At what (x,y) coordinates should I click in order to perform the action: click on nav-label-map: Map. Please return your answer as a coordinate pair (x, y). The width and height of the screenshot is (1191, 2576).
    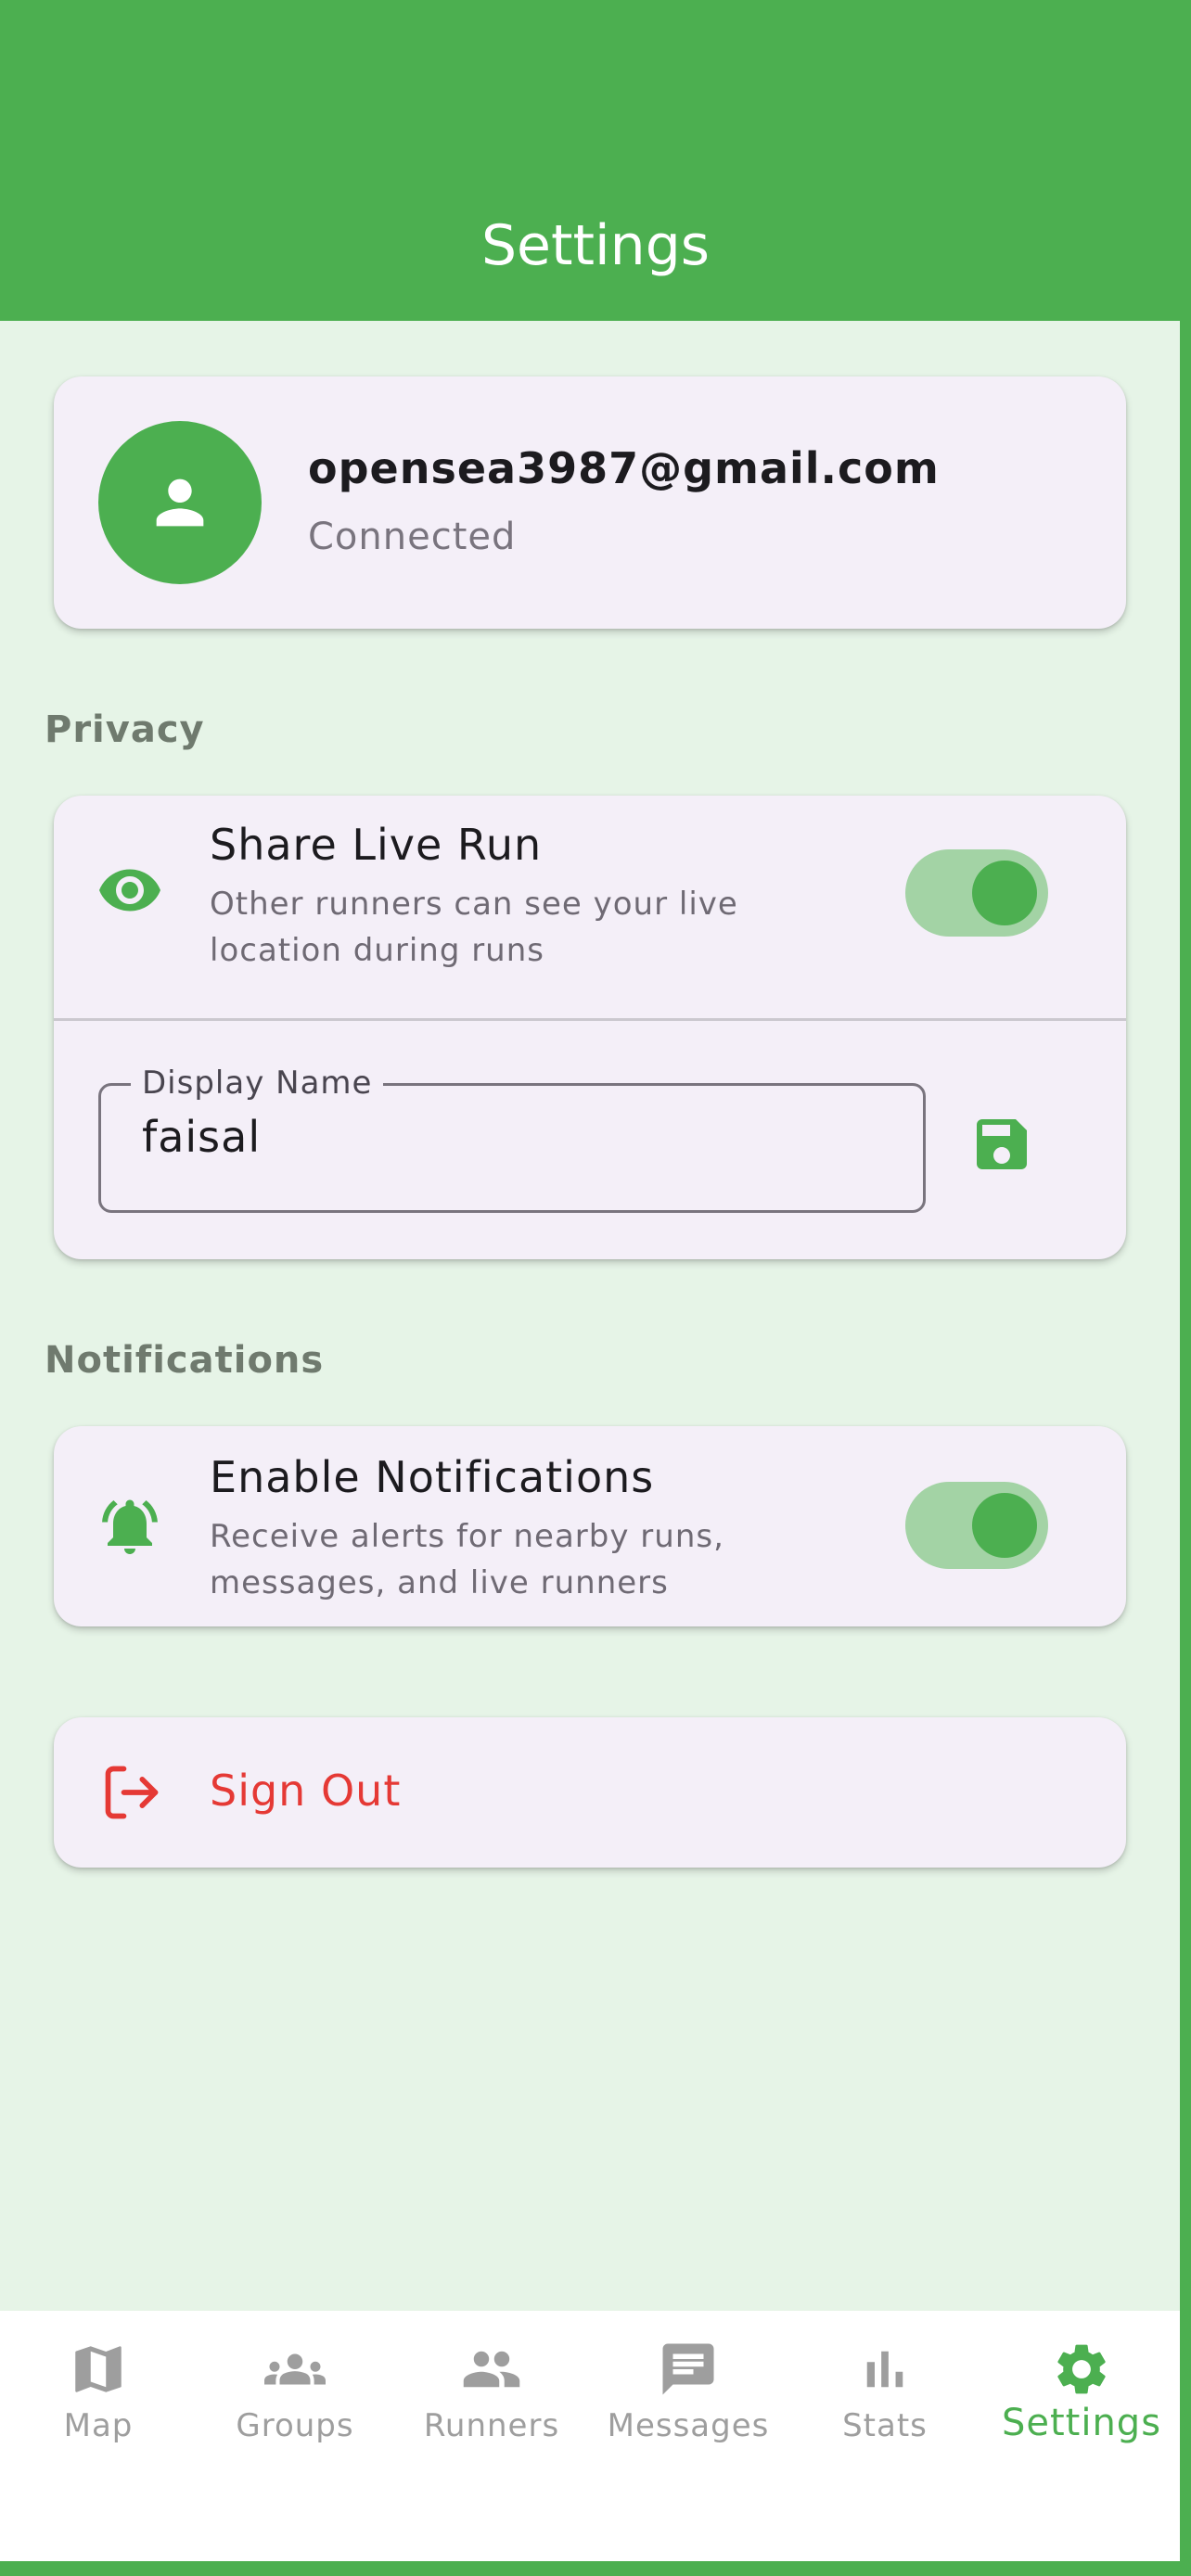
    Looking at the image, I should click on (98, 2425).